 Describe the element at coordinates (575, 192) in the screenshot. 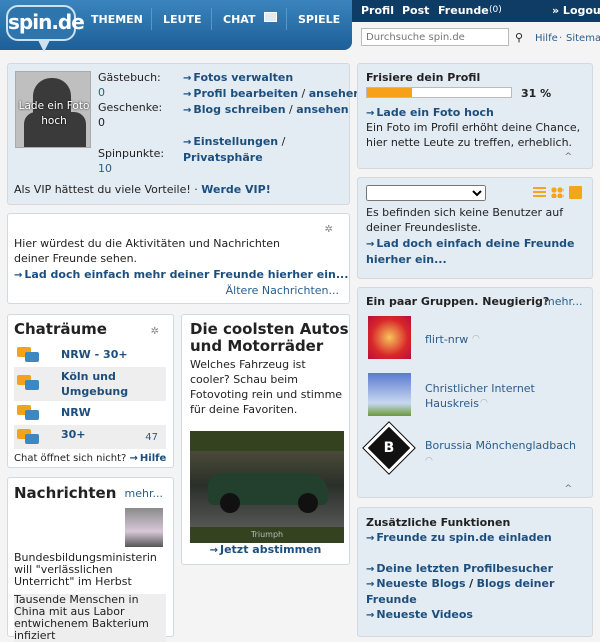

I see `large-view-icon` at that location.